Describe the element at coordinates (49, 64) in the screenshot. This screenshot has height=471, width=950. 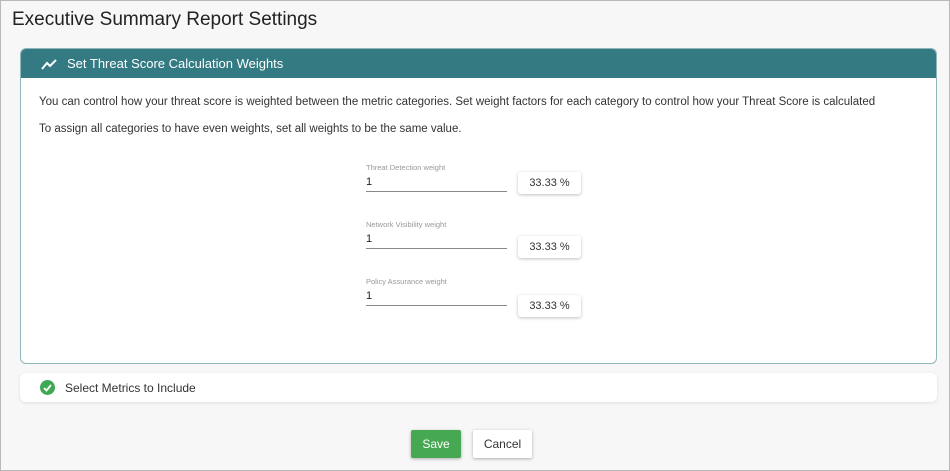
I see `trend-line-icon` at that location.